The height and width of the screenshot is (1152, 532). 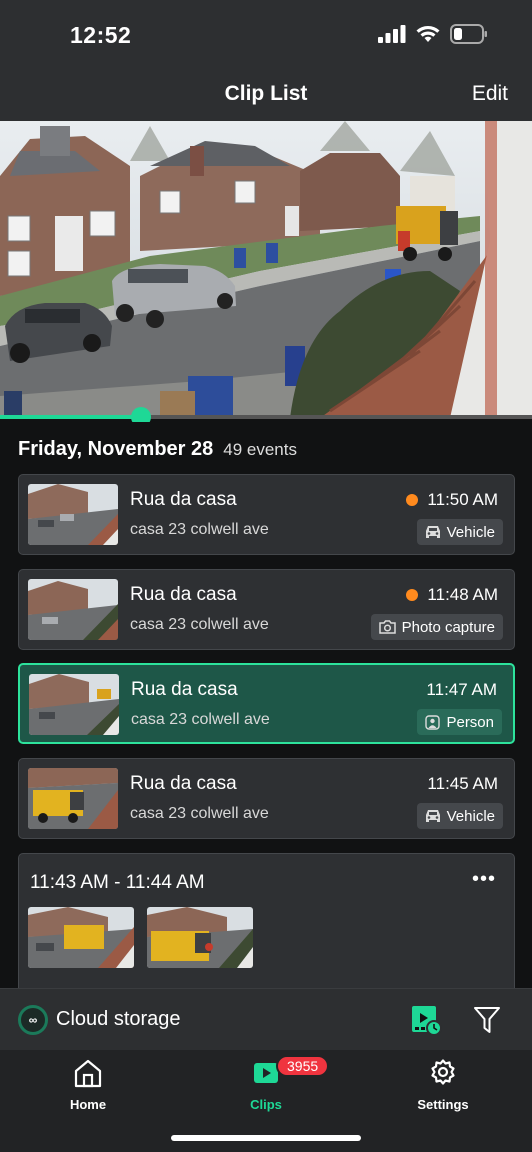 I want to click on clips-count-badge: 3955, so click(x=303, y=1066).